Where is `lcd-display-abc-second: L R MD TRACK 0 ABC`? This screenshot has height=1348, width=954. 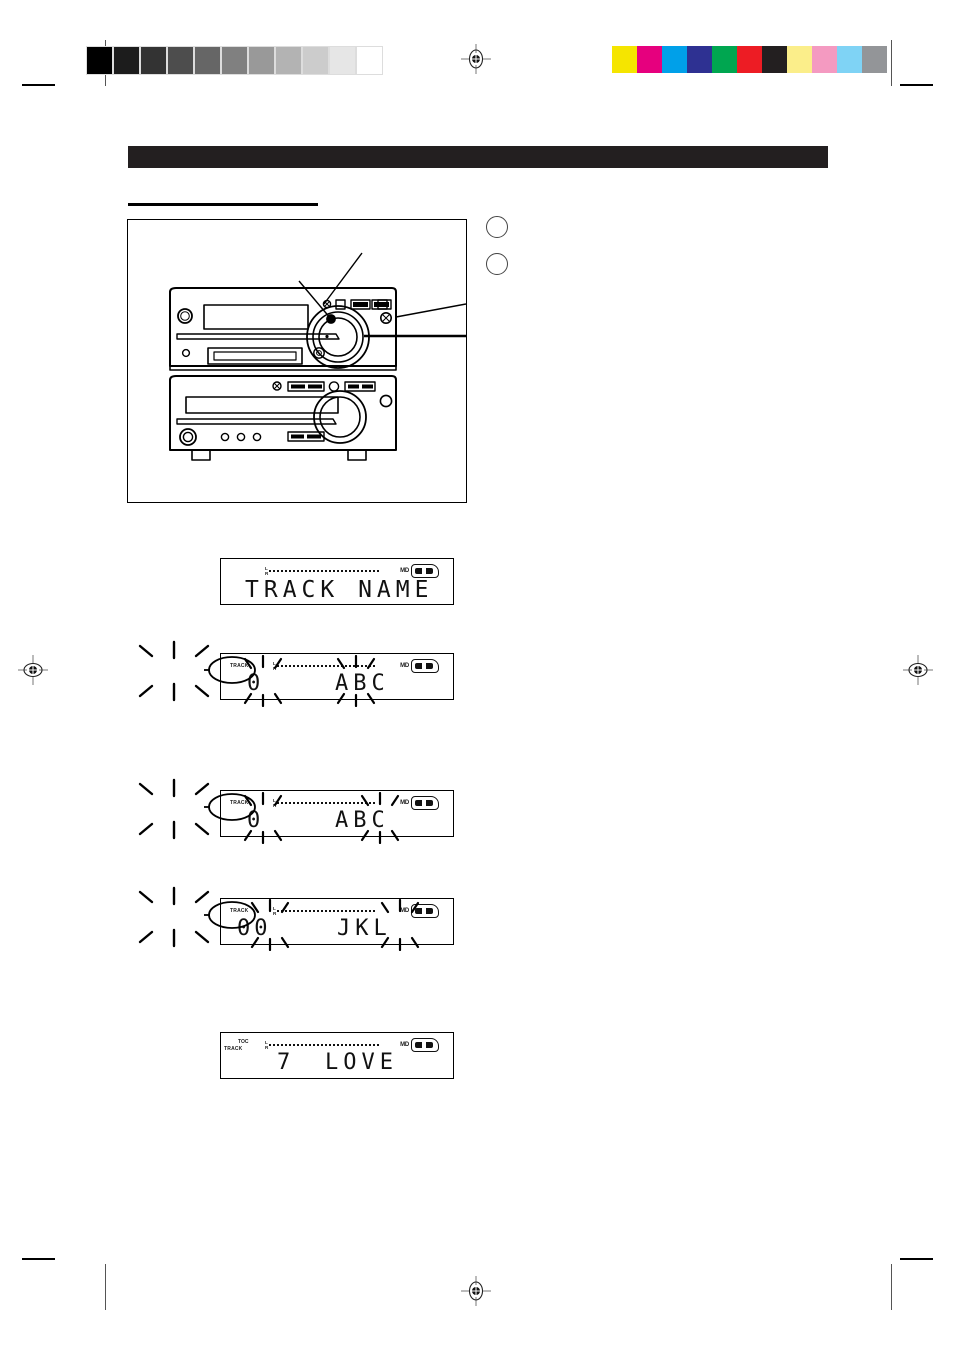 lcd-display-abc-second: L R MD TRACK 0 ABC is located at coordinates (337, 813).